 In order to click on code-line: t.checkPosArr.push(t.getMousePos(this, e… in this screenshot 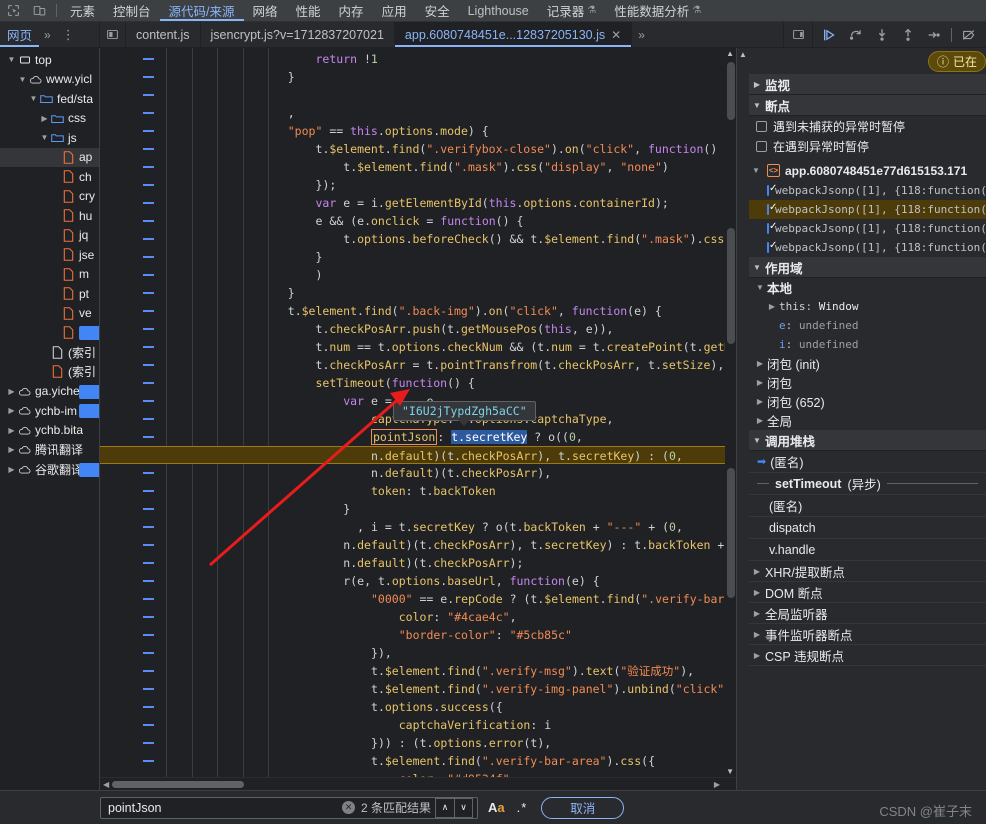, I will do `click(418, 329)`.